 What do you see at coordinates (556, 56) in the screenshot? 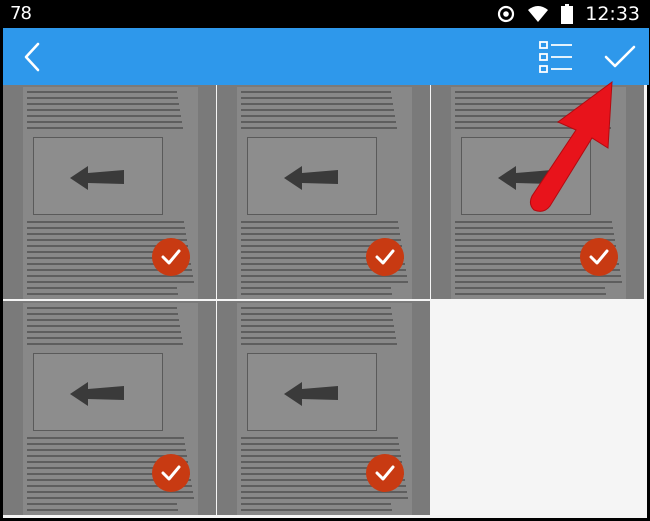
I see `checklist-icon` at bounding box center [556, 56].